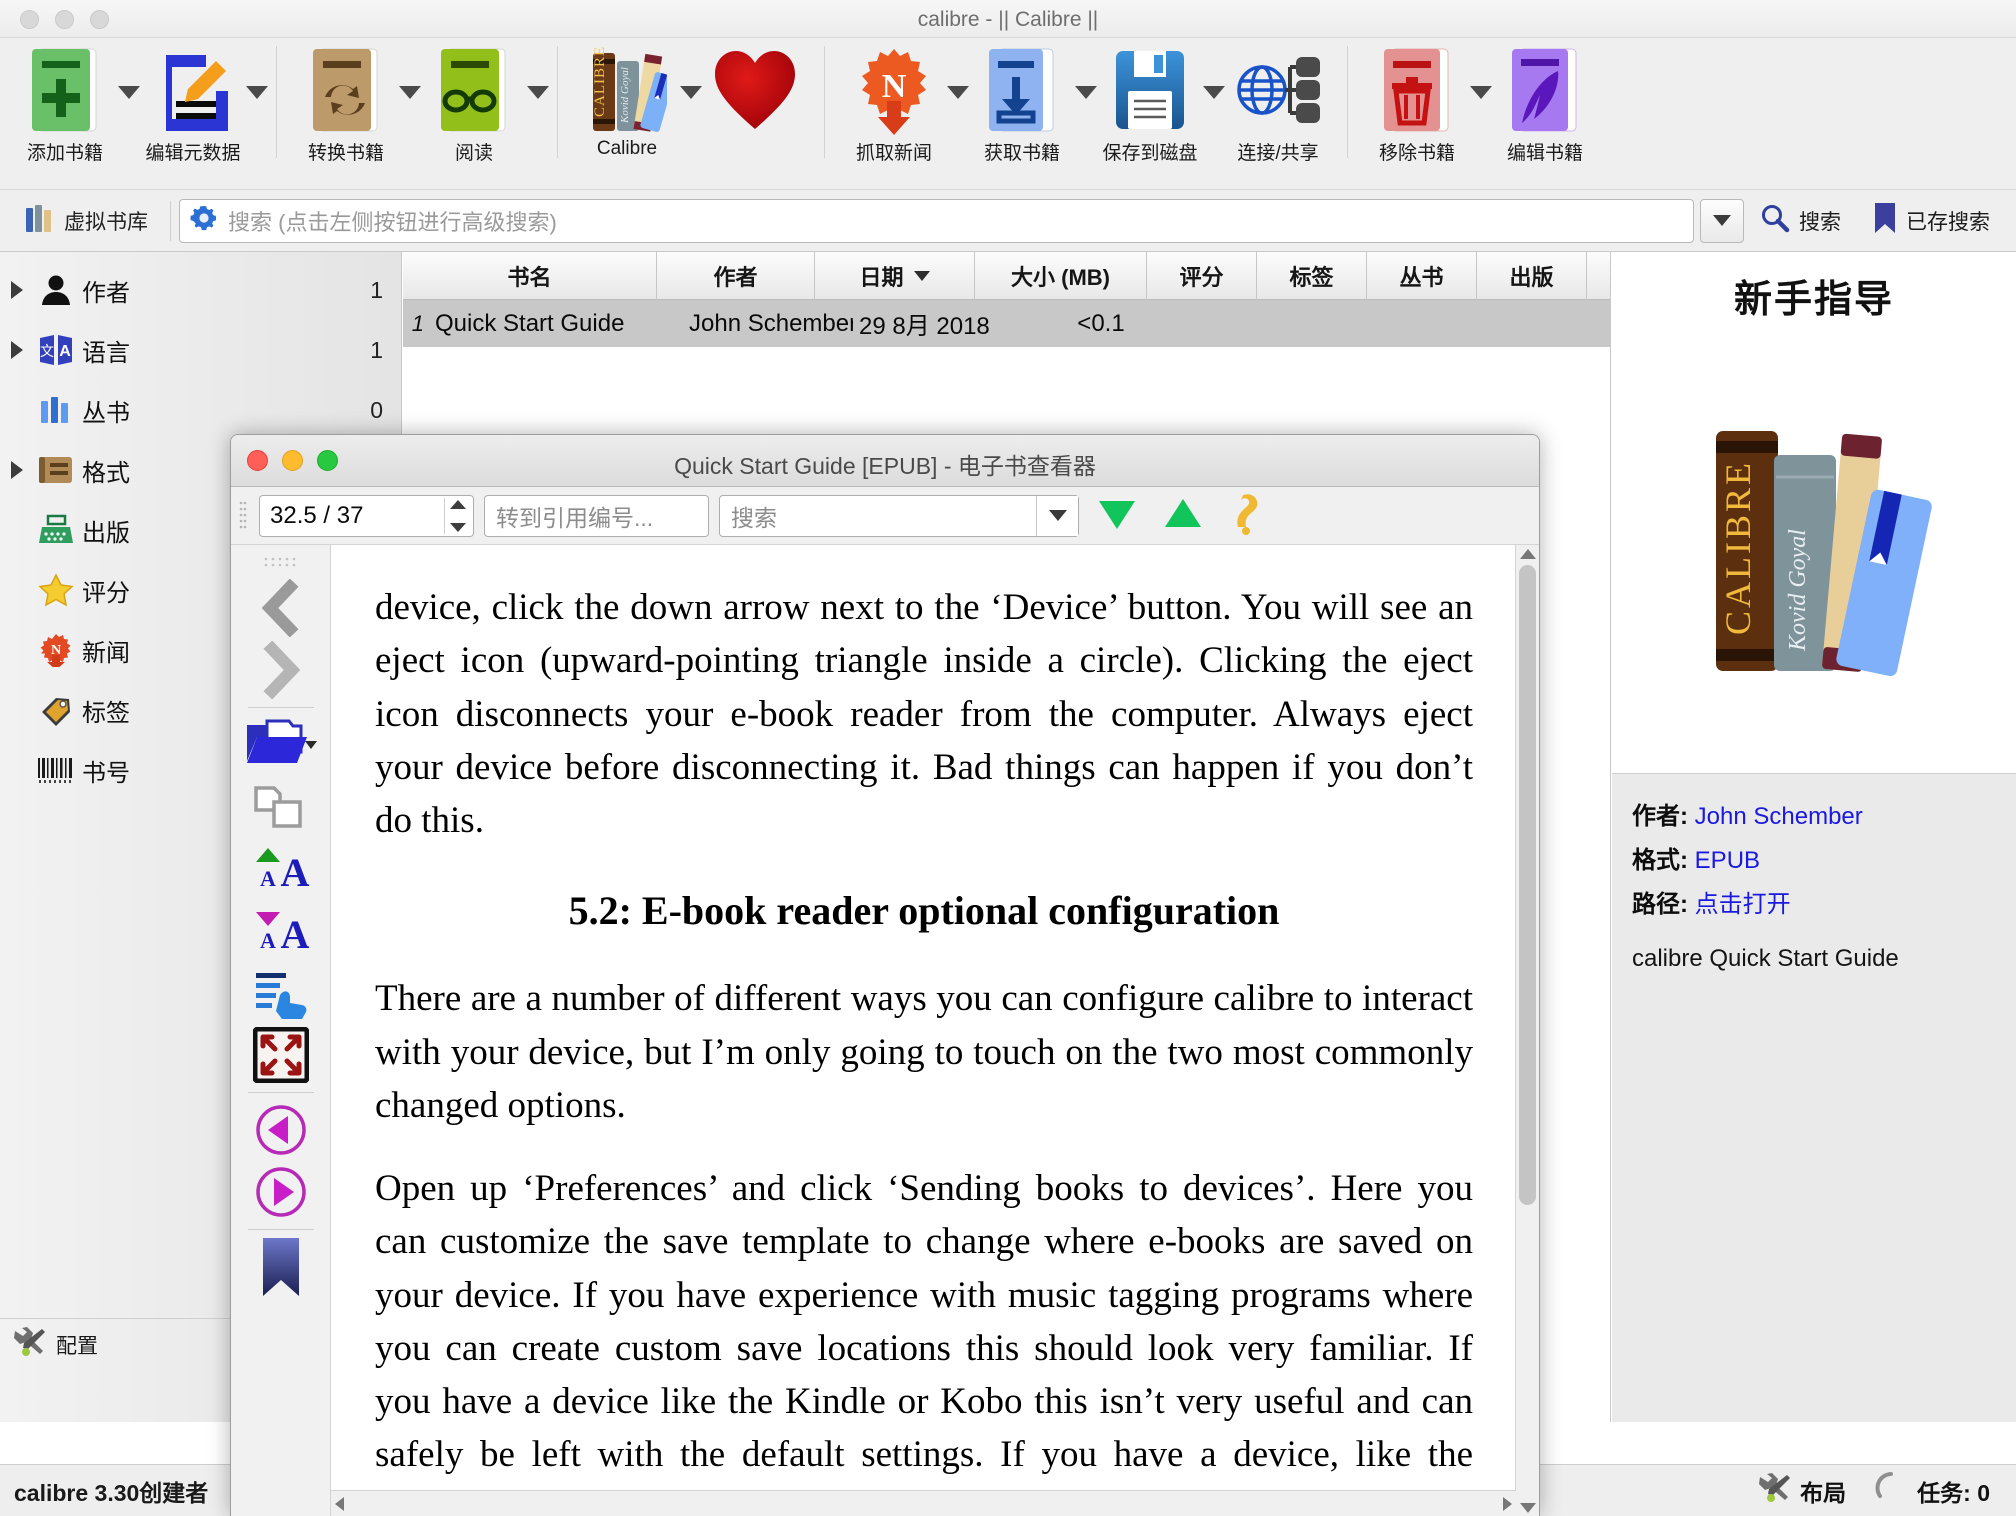  What do you see at coordinates (281, 745) in the screenshot?
I see `open-ebook-button` at bounding box center [281, 745].